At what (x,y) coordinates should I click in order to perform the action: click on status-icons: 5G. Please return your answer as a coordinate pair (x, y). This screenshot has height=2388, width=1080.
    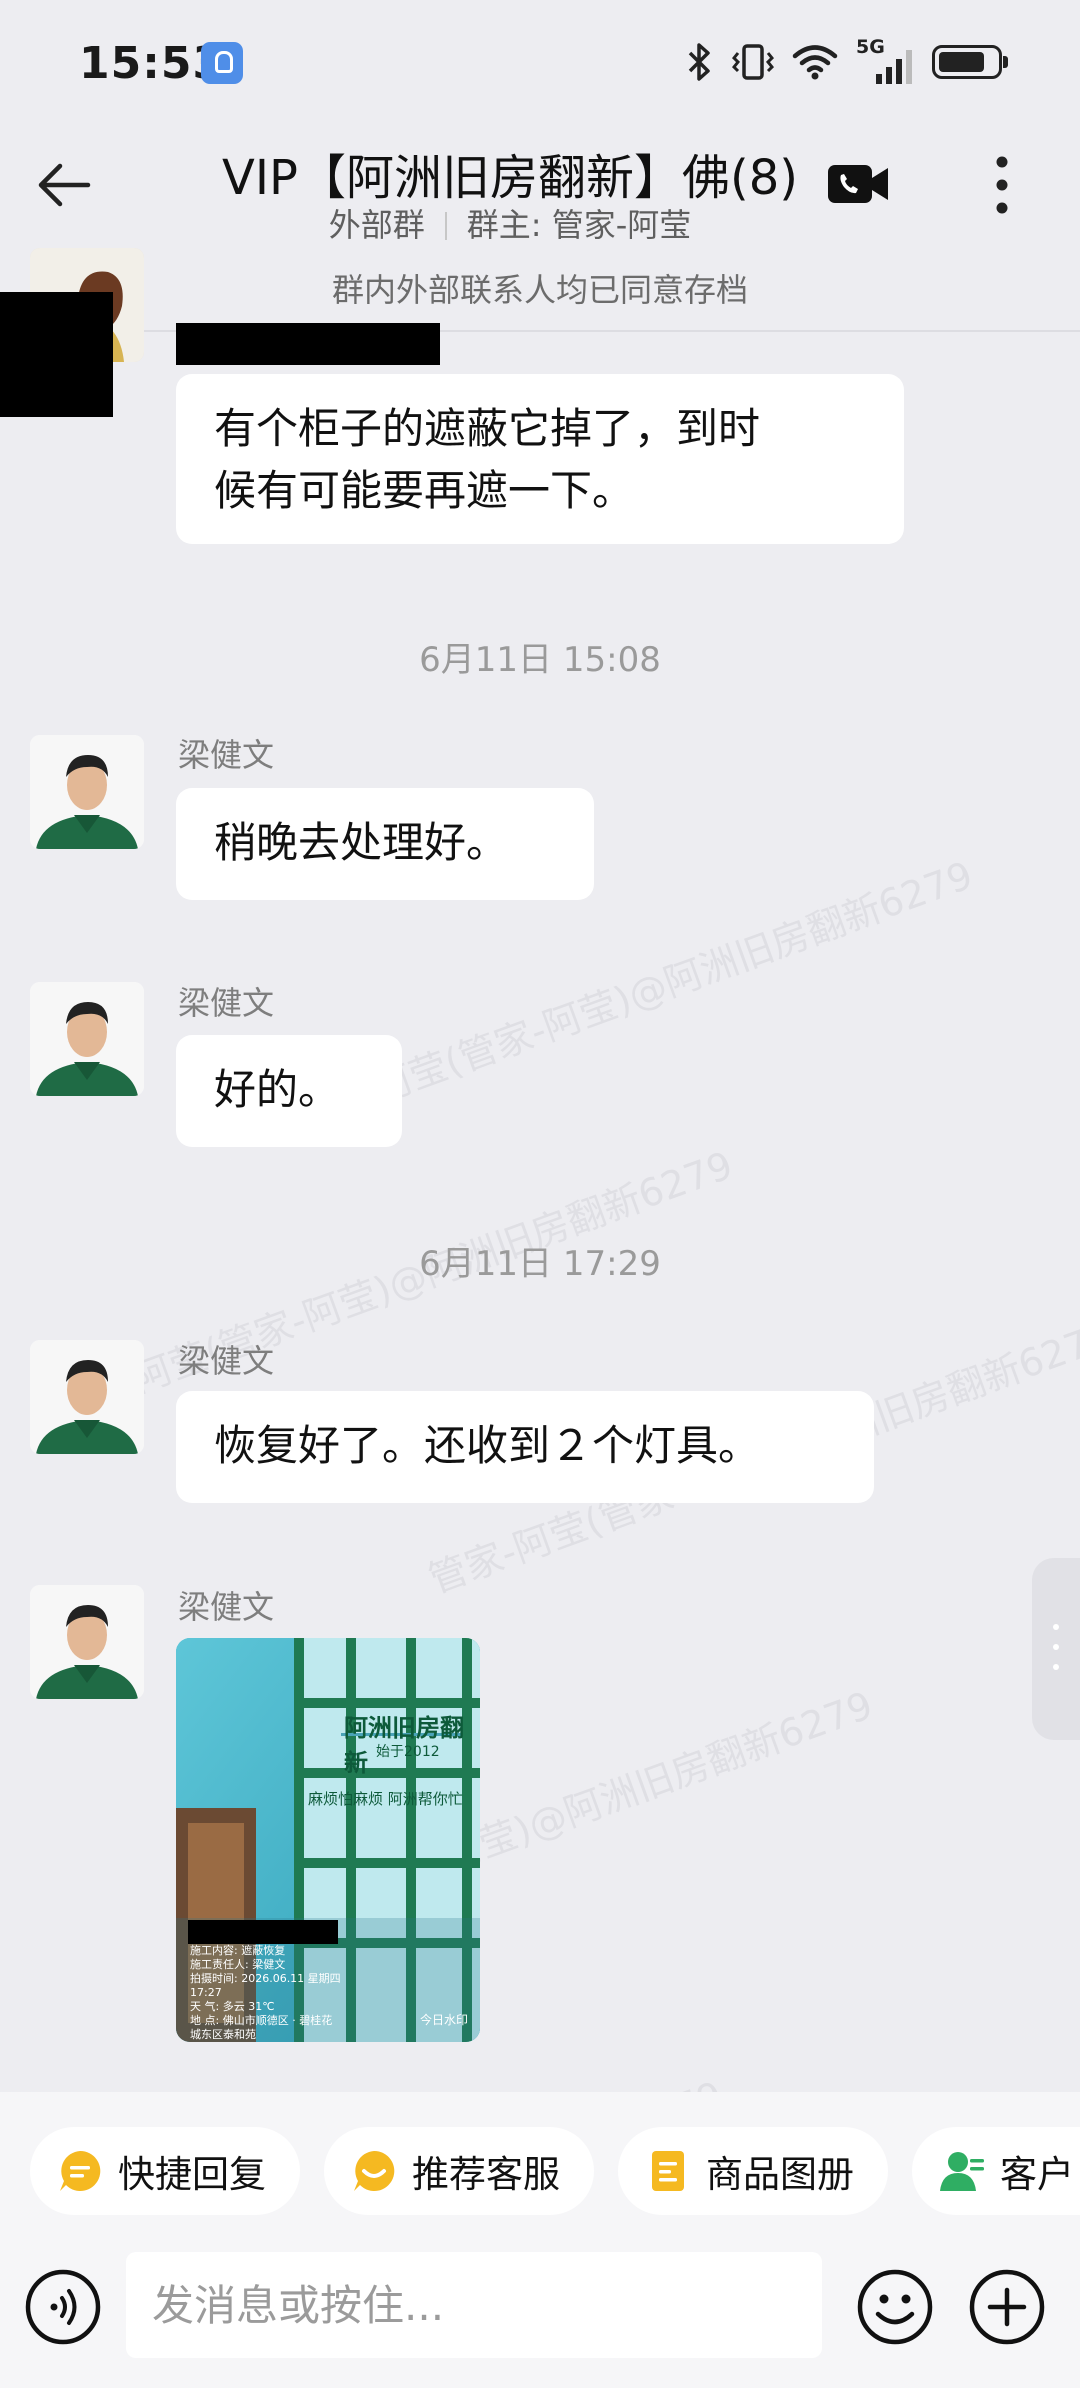
    Looking at the image, I should click on (847, 62).